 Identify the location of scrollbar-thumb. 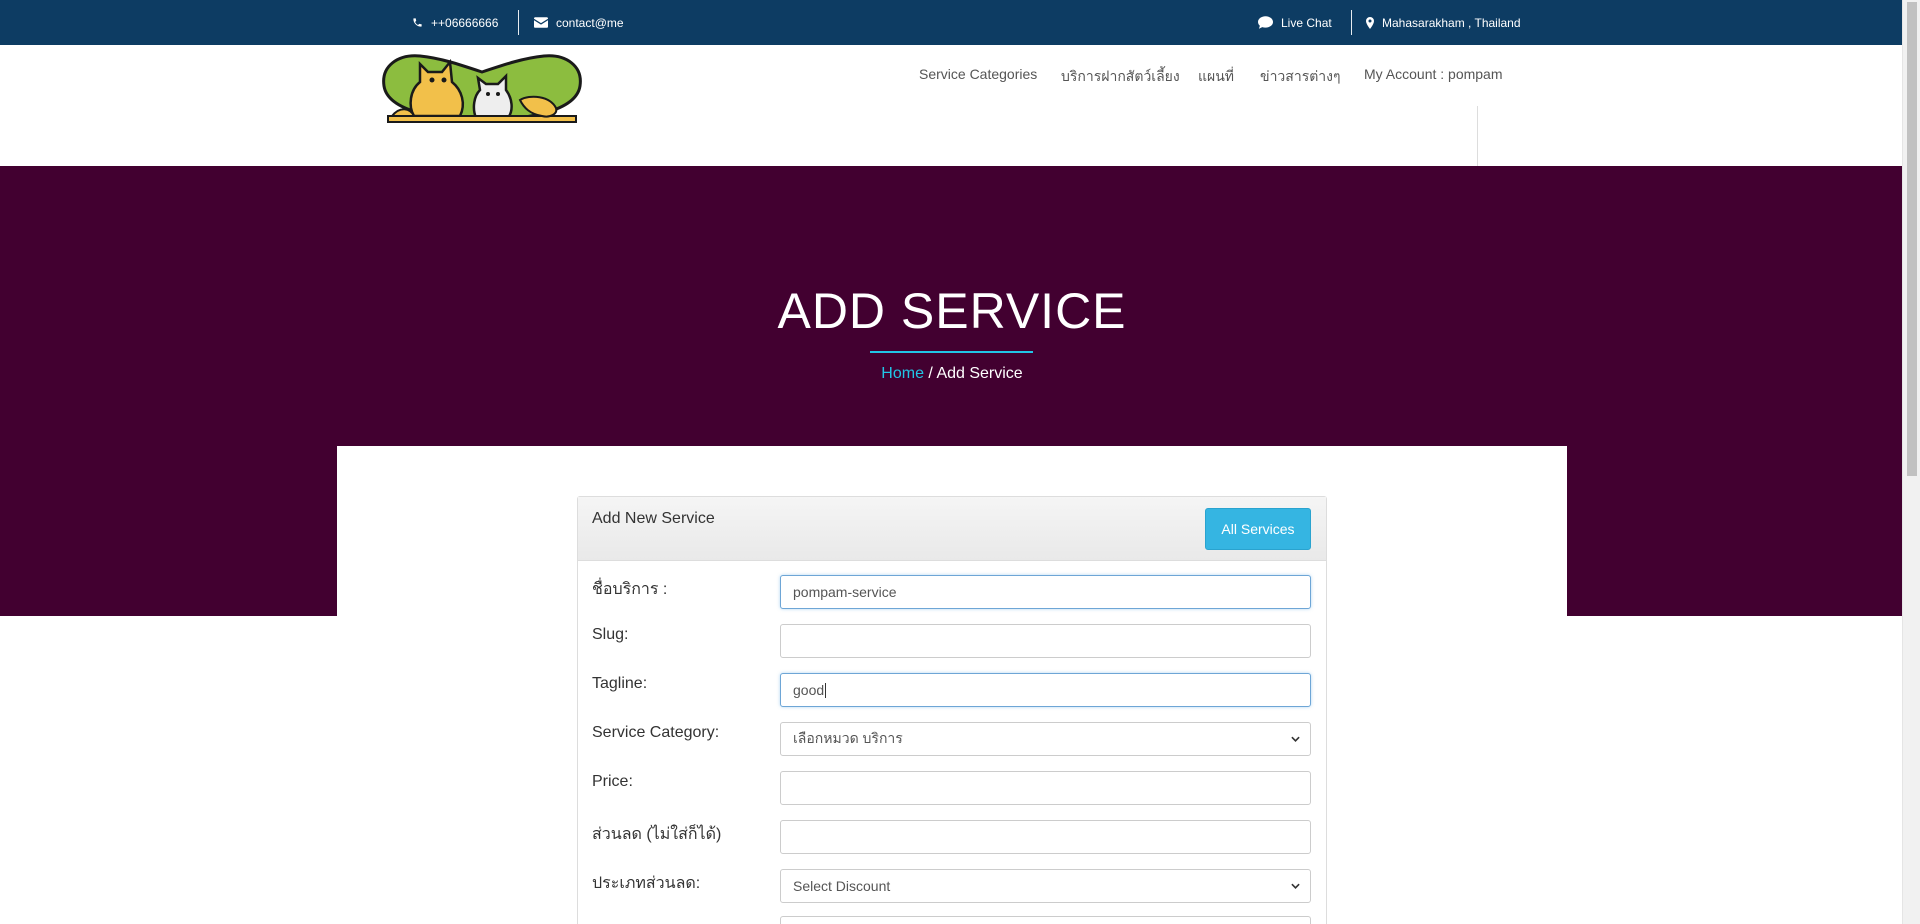
(1912, 239).